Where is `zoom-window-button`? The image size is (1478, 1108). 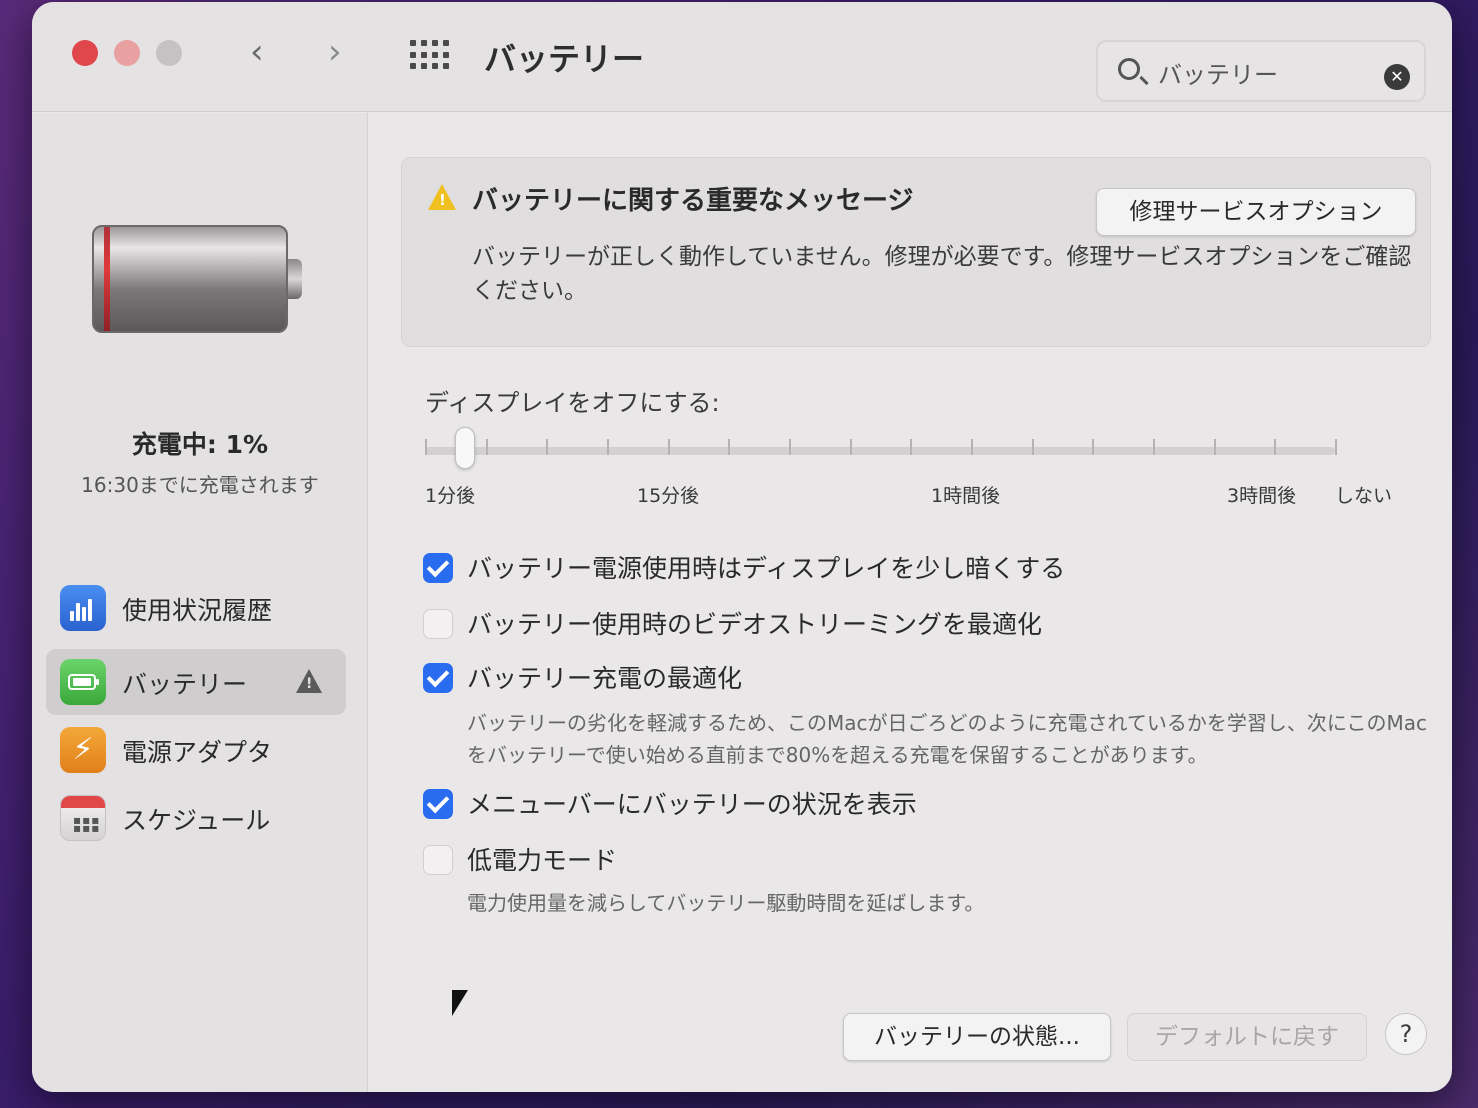
zoom-window-button is located at coordinates (169, 53).